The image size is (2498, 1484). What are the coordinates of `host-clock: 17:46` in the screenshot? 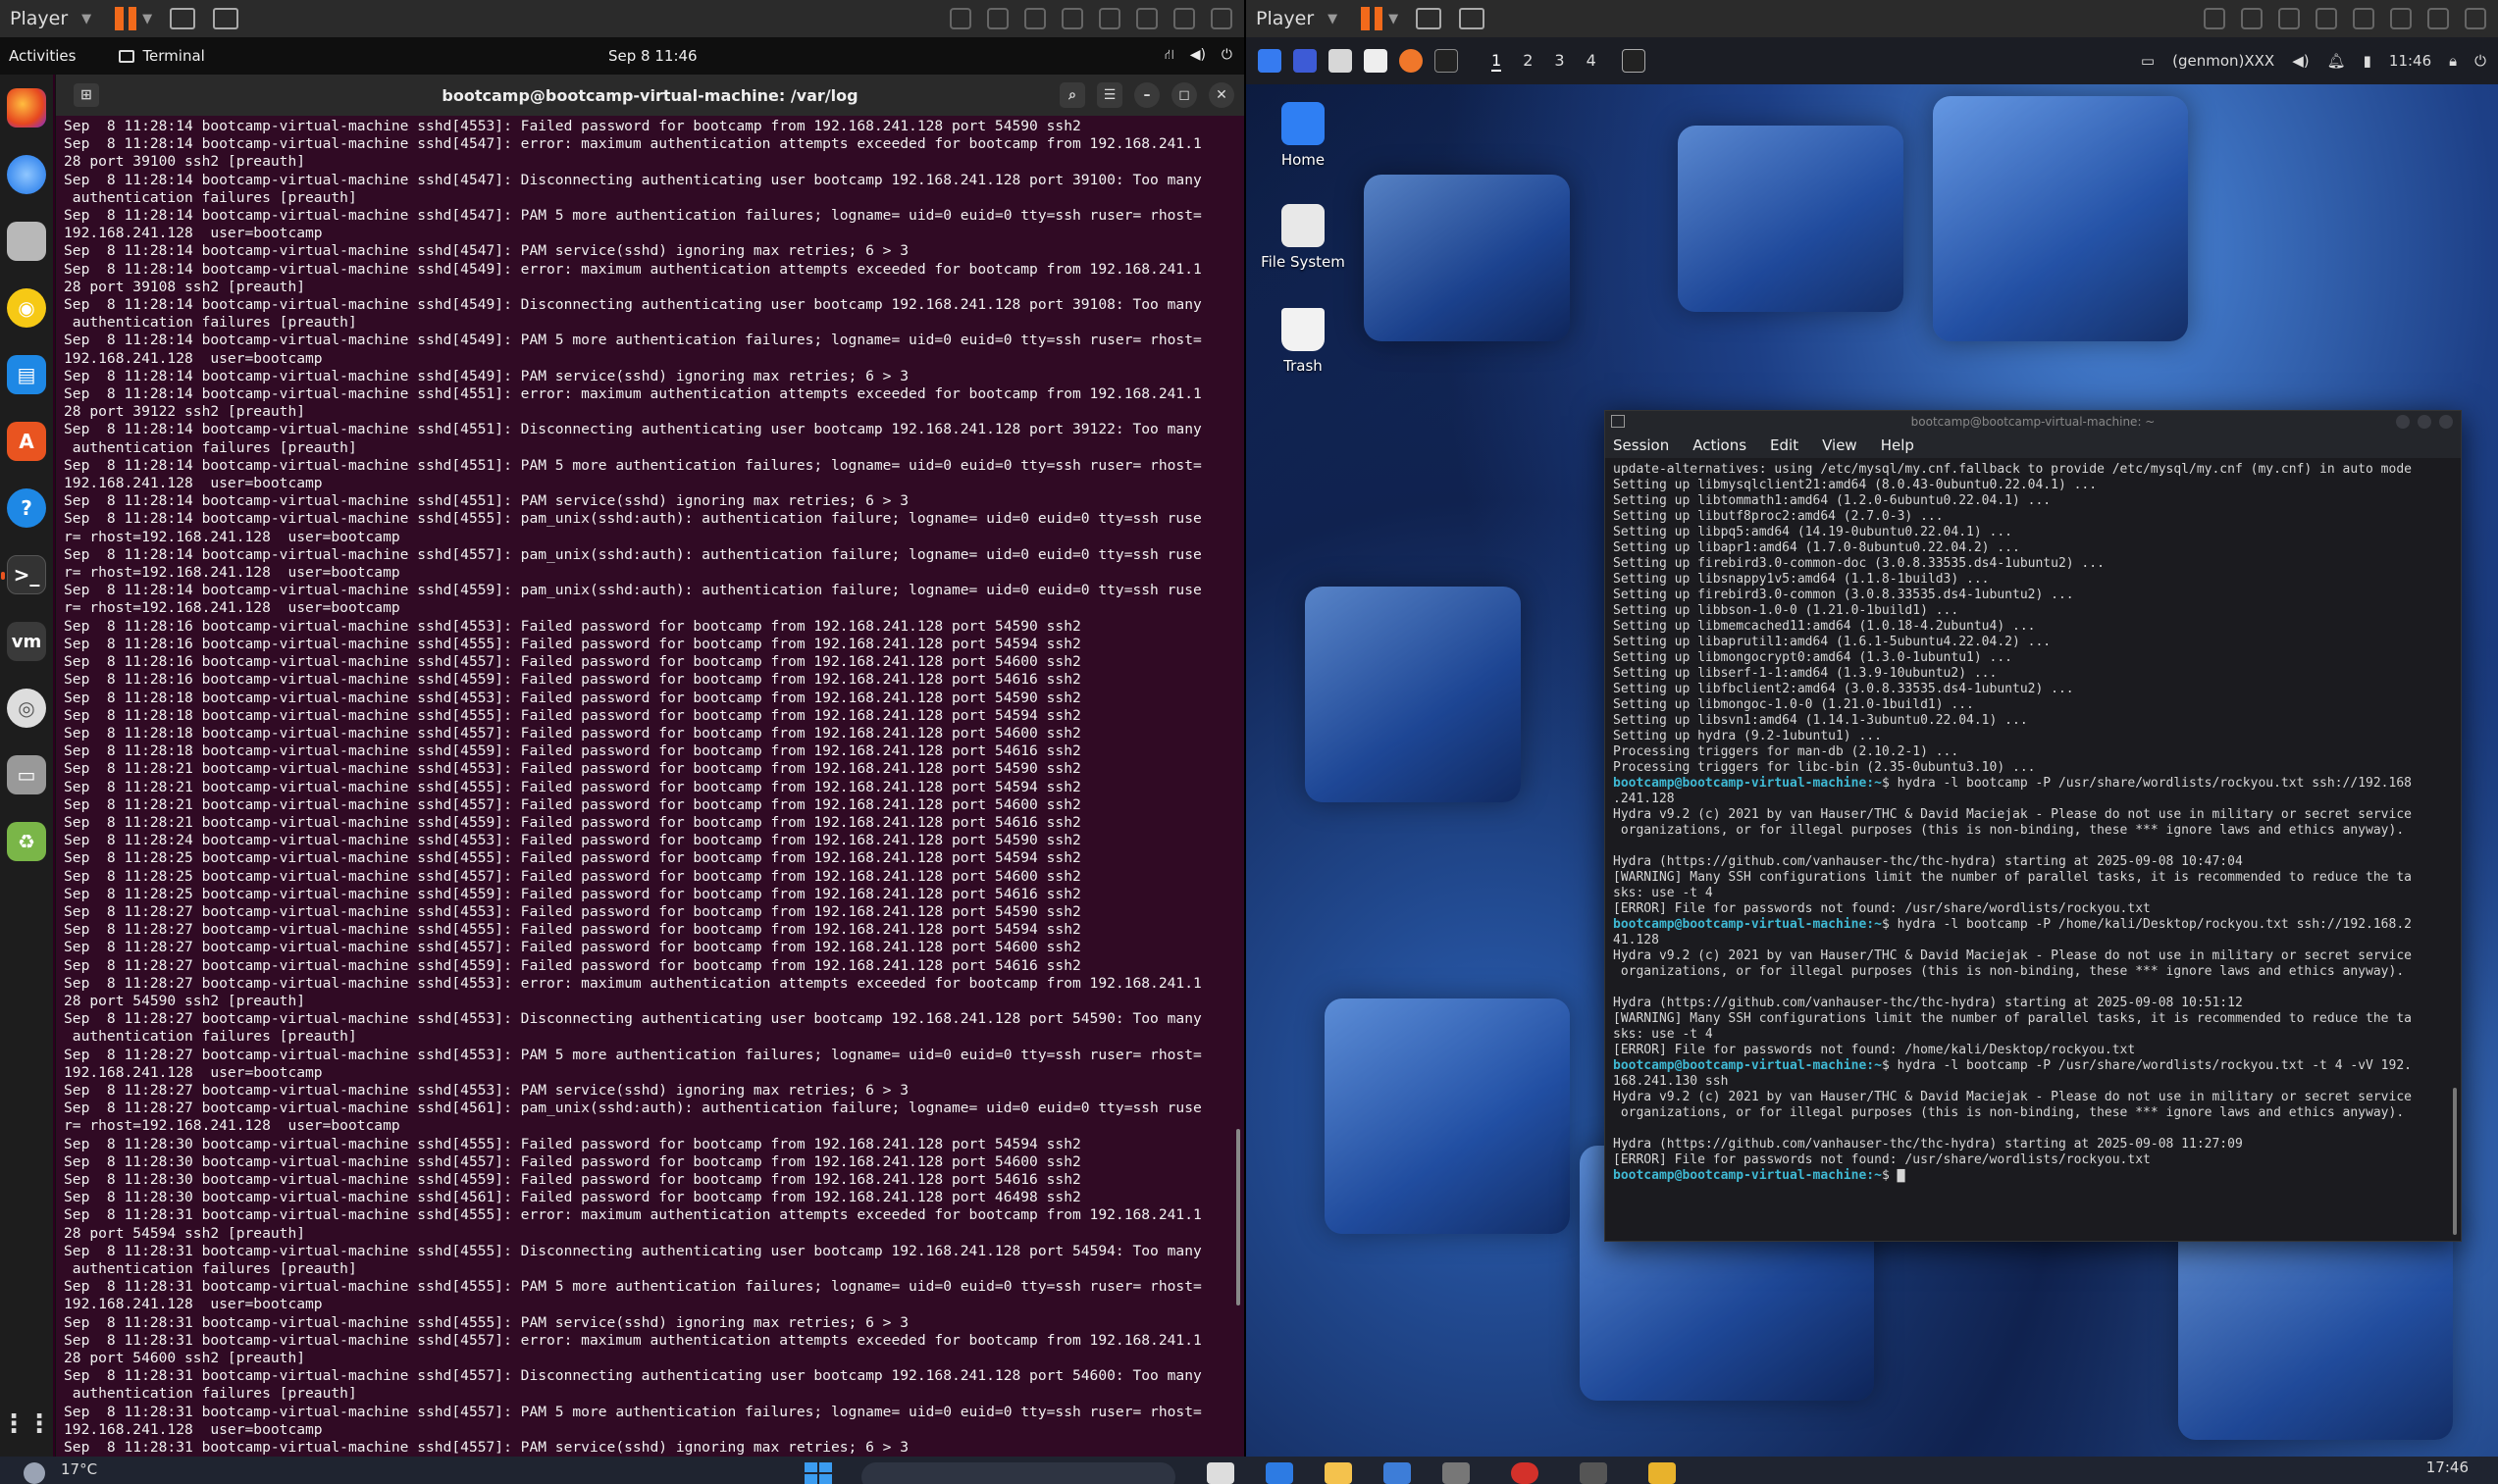 It's located at (2448, 1467).